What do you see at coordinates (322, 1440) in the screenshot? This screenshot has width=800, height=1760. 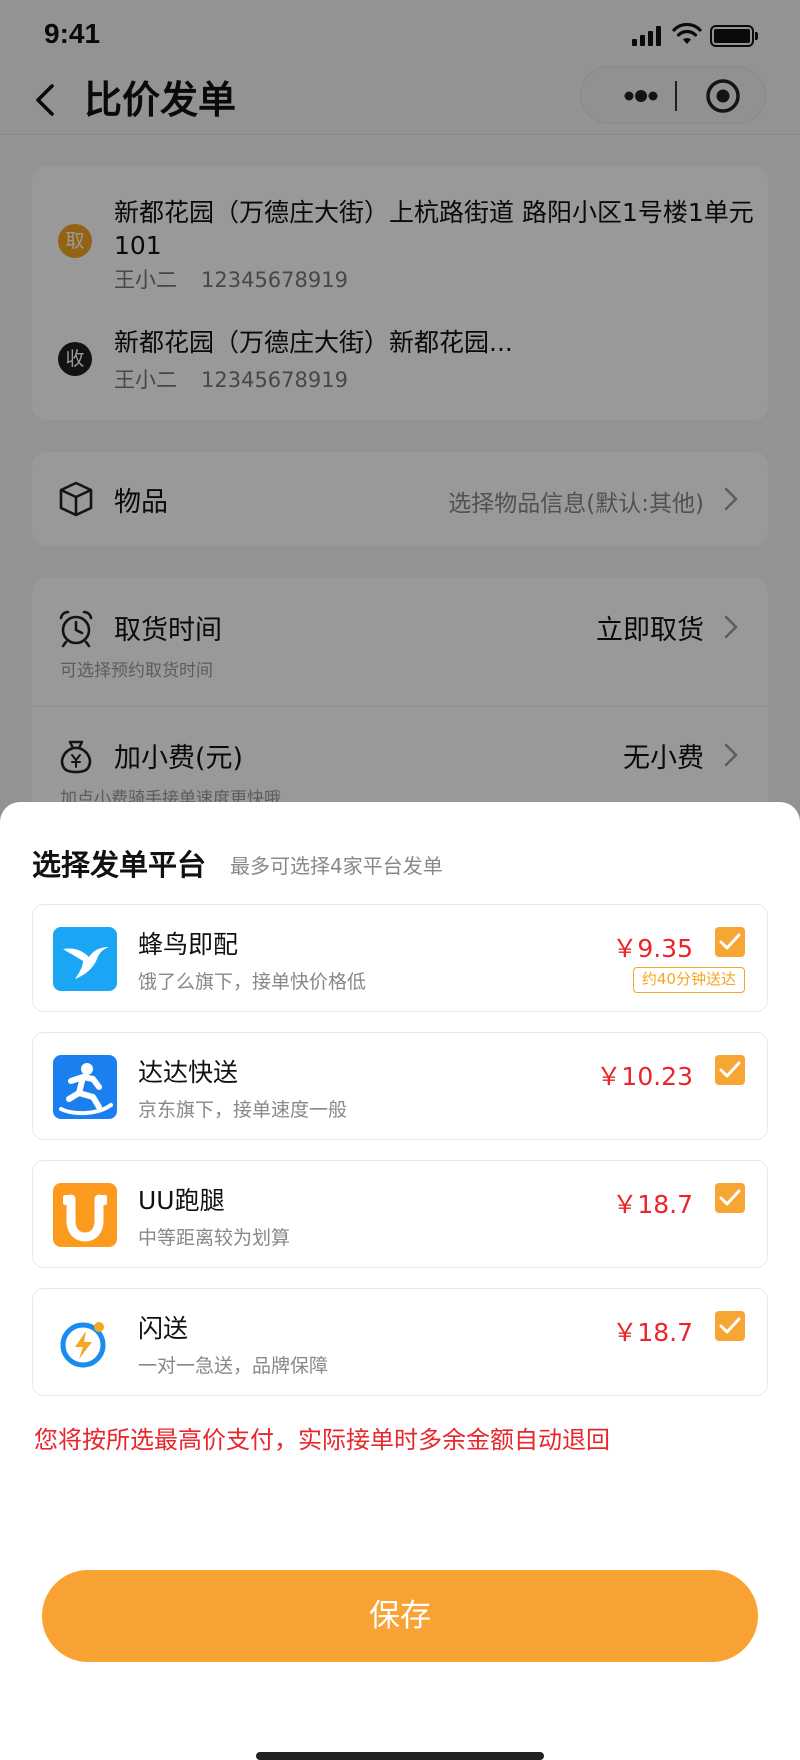 I see `payment-notice: 您将按所选最高价支付，实际接单时多余金额自动退回` at bounding box center [322, 1440].